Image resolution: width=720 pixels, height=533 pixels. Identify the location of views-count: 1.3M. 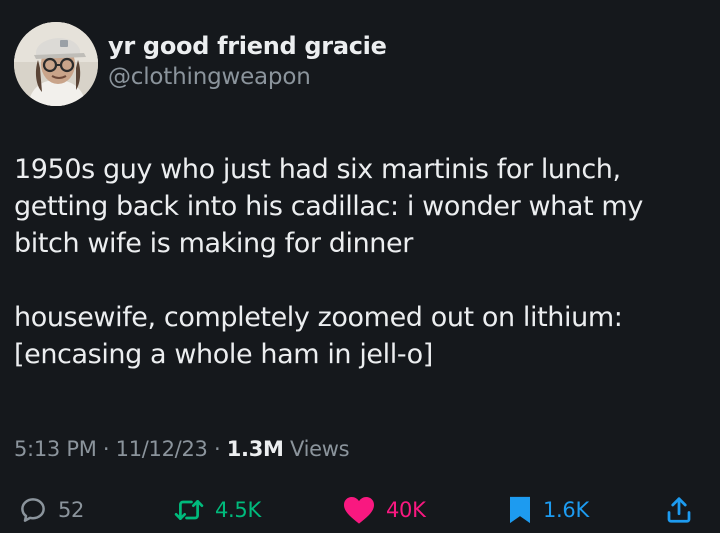
(255, 449).